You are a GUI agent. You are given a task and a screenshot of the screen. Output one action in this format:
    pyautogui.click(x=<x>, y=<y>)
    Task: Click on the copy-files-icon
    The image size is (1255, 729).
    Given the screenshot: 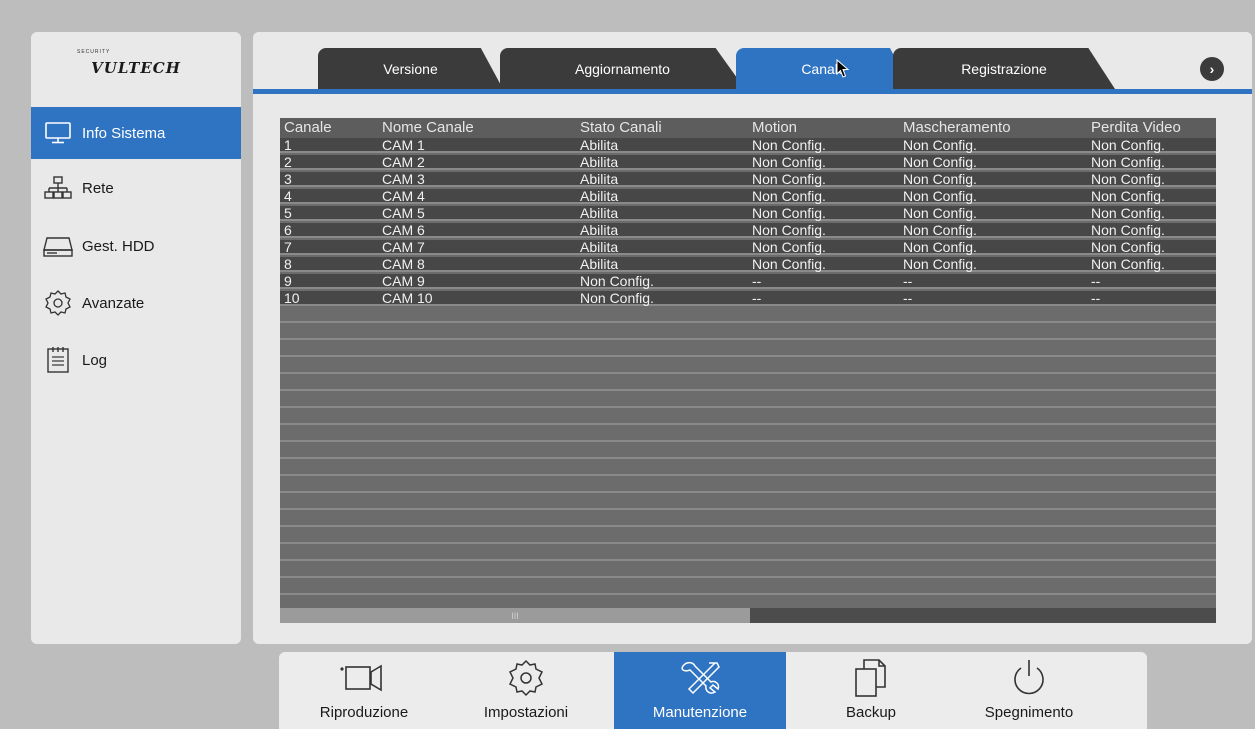 What is the action you would take?
    pyautogui.click(x=871, y=678)
    